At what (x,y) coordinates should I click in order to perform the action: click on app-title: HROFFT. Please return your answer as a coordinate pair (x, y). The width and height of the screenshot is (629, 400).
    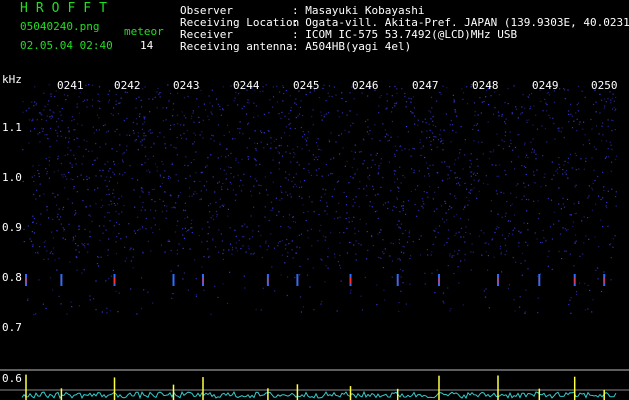
    Looking at the image, I should click on (67, 8).